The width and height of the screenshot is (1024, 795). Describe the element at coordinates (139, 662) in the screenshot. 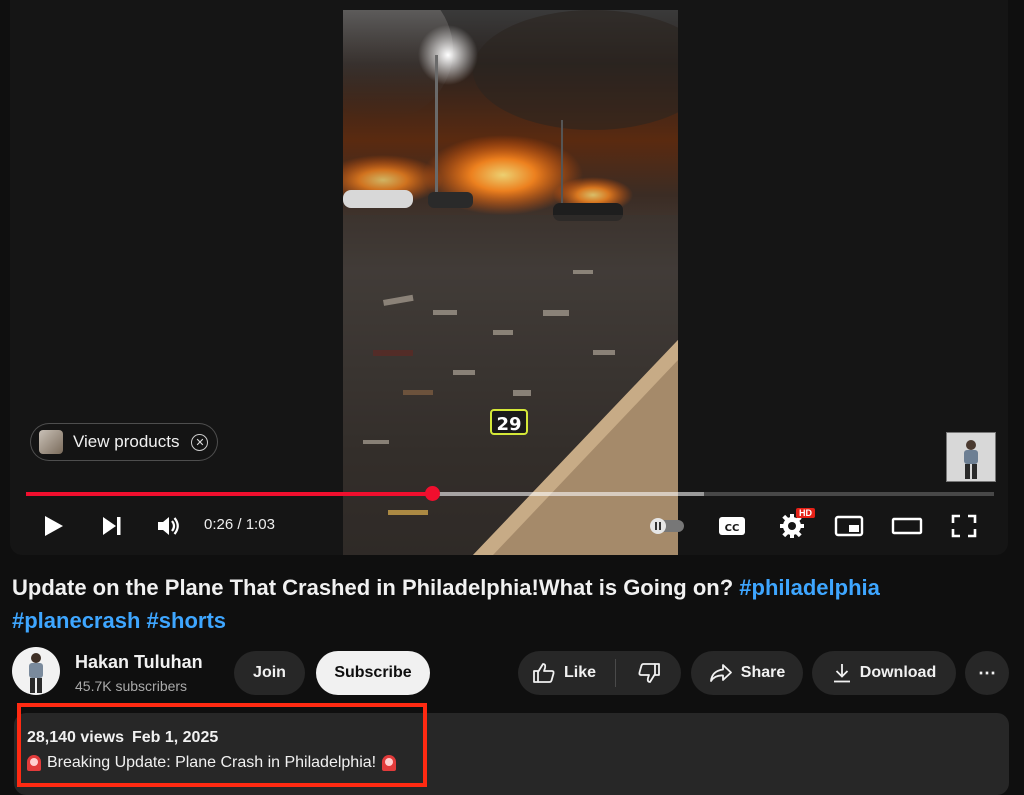

I see `channel-name: Hakan Tuluhan` at that location.